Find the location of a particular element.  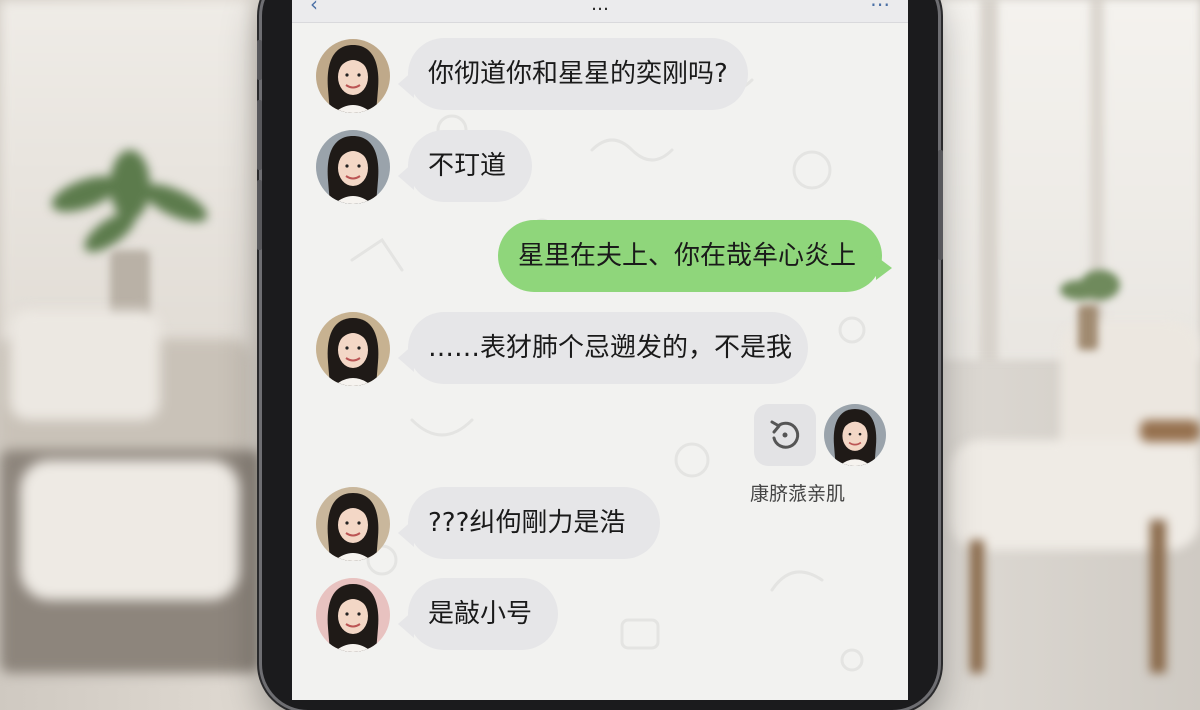

power-button is located at coordinates (940, 205).